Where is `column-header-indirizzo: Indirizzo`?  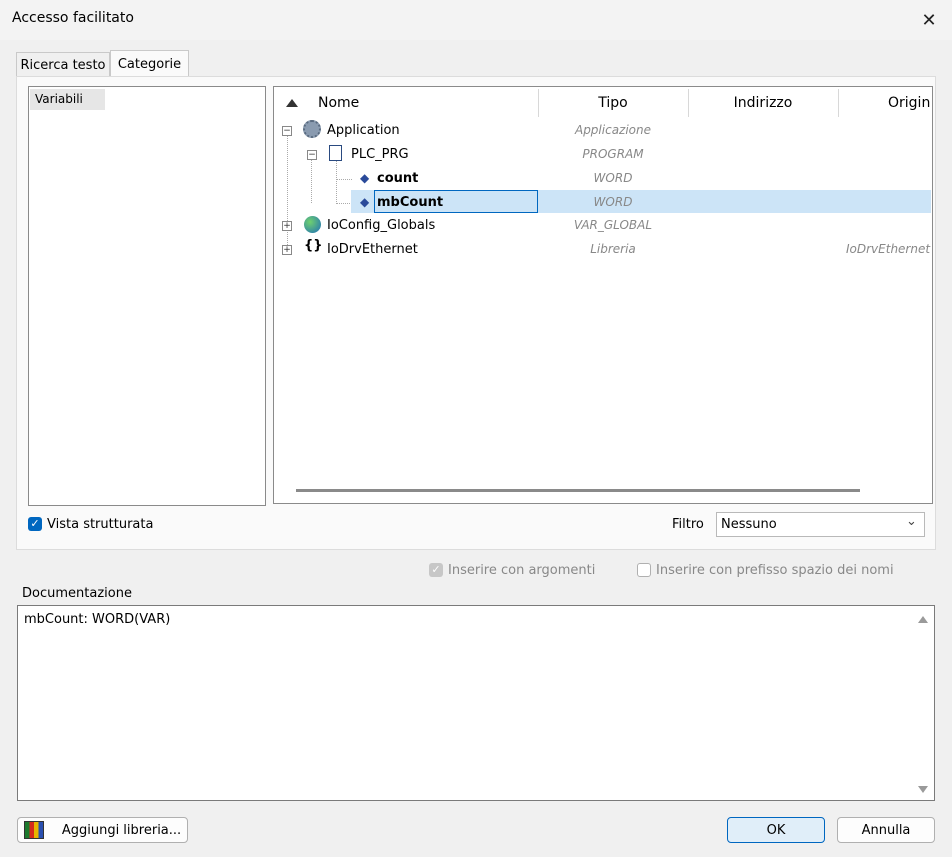
column-header-indirizzo: Indirizzo is located at coordinates (763, 103).